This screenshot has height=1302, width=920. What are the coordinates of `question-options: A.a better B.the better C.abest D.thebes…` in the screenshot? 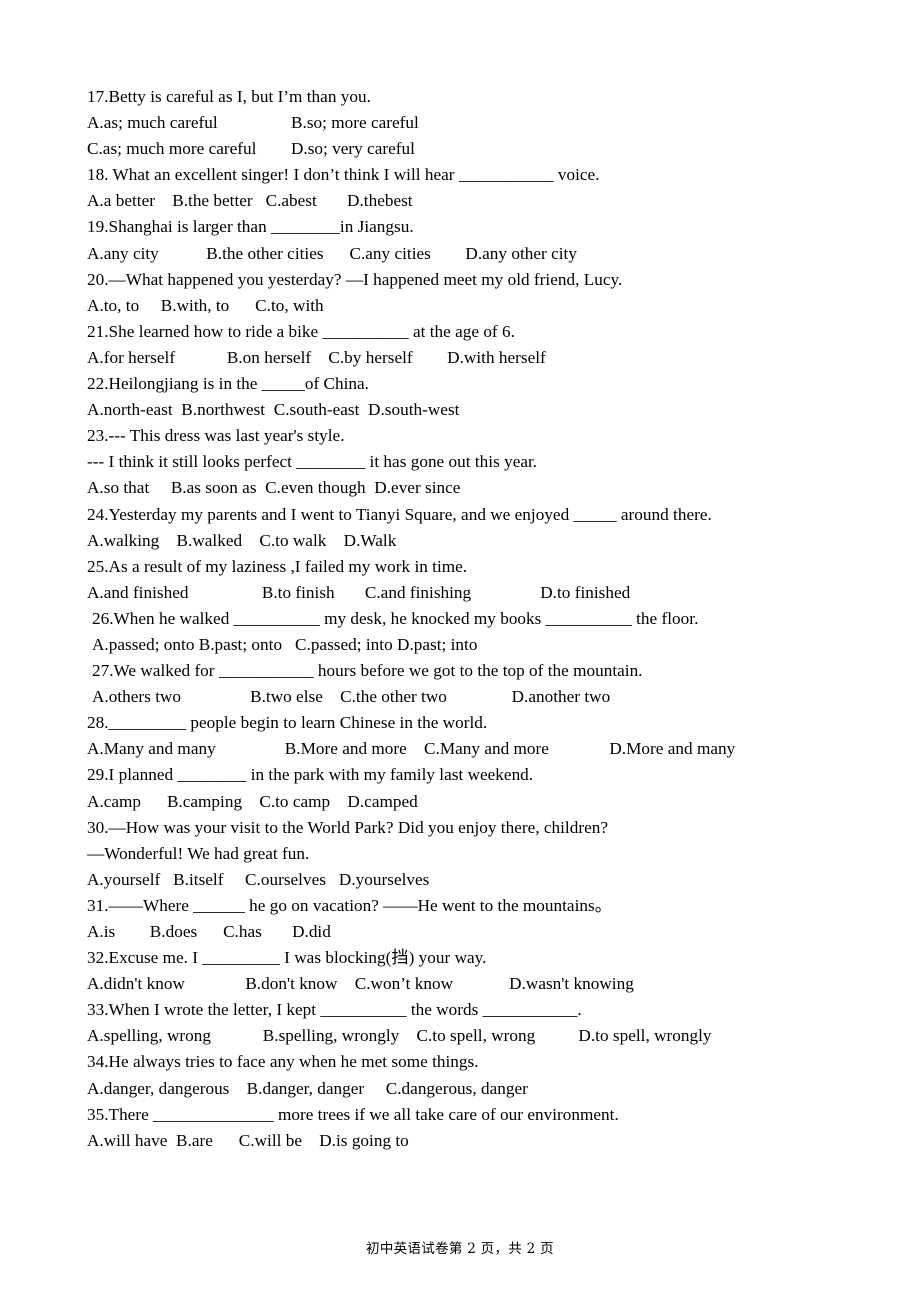 It's located at (250, 201).